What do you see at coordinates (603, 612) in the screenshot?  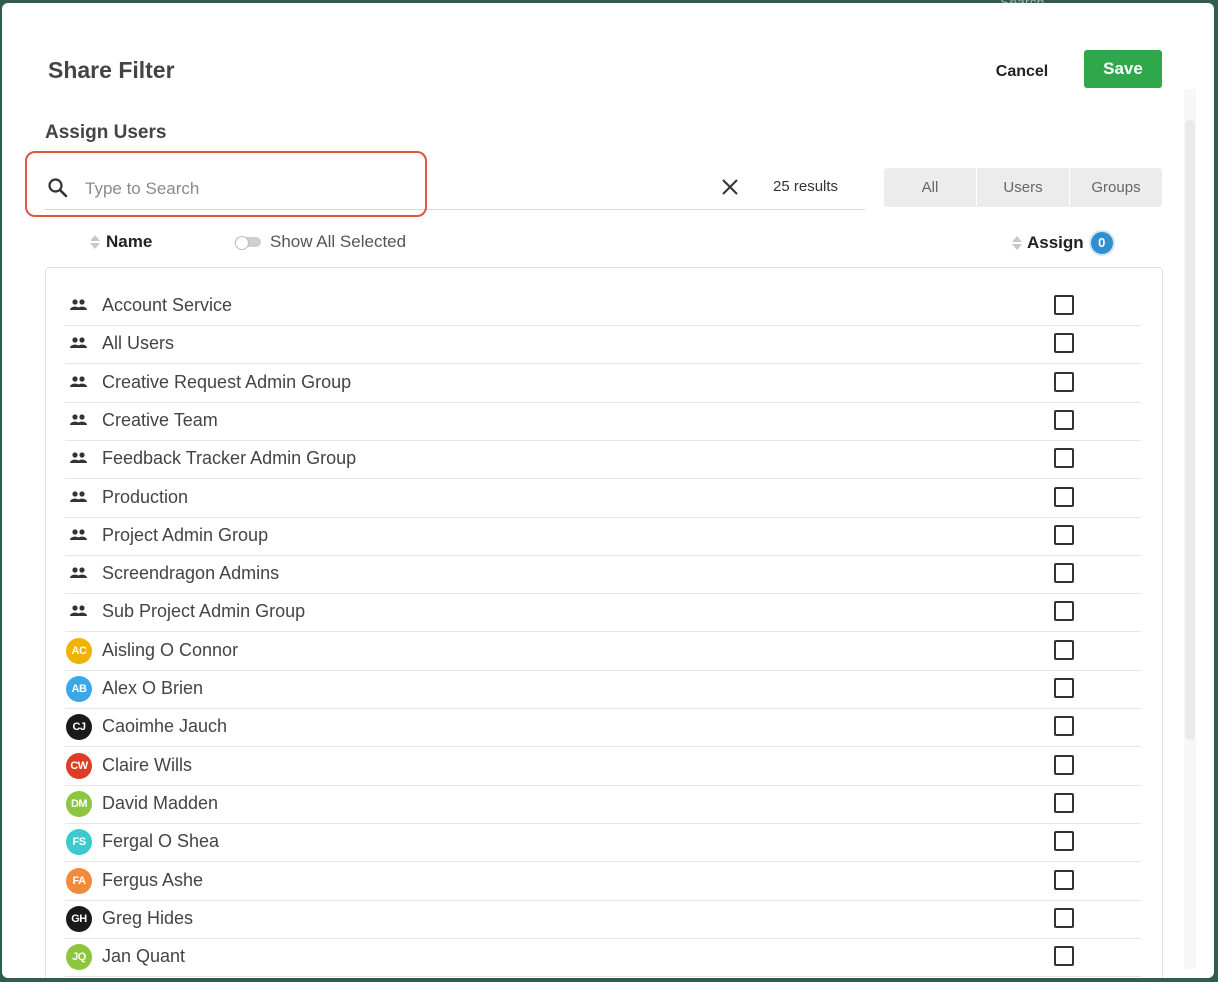 I see `group-row: Sub Project Admin Group` at bounding box center [603, 612].